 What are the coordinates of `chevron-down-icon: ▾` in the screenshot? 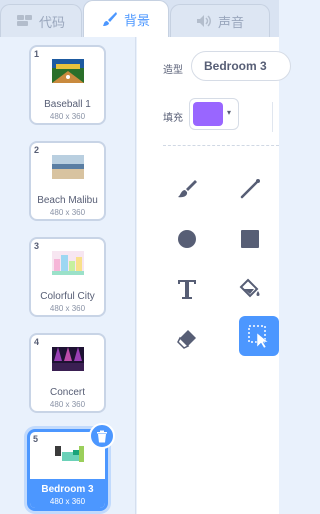 It's located at (229, 112).